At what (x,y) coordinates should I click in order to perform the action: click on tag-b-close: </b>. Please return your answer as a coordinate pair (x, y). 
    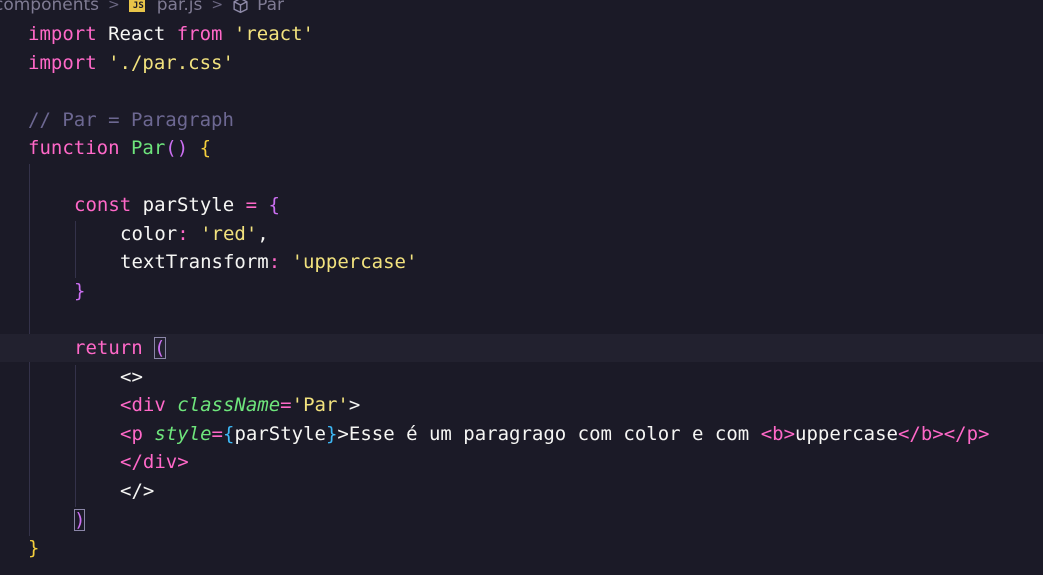
    Looking at the image, I should click on (920, 434).